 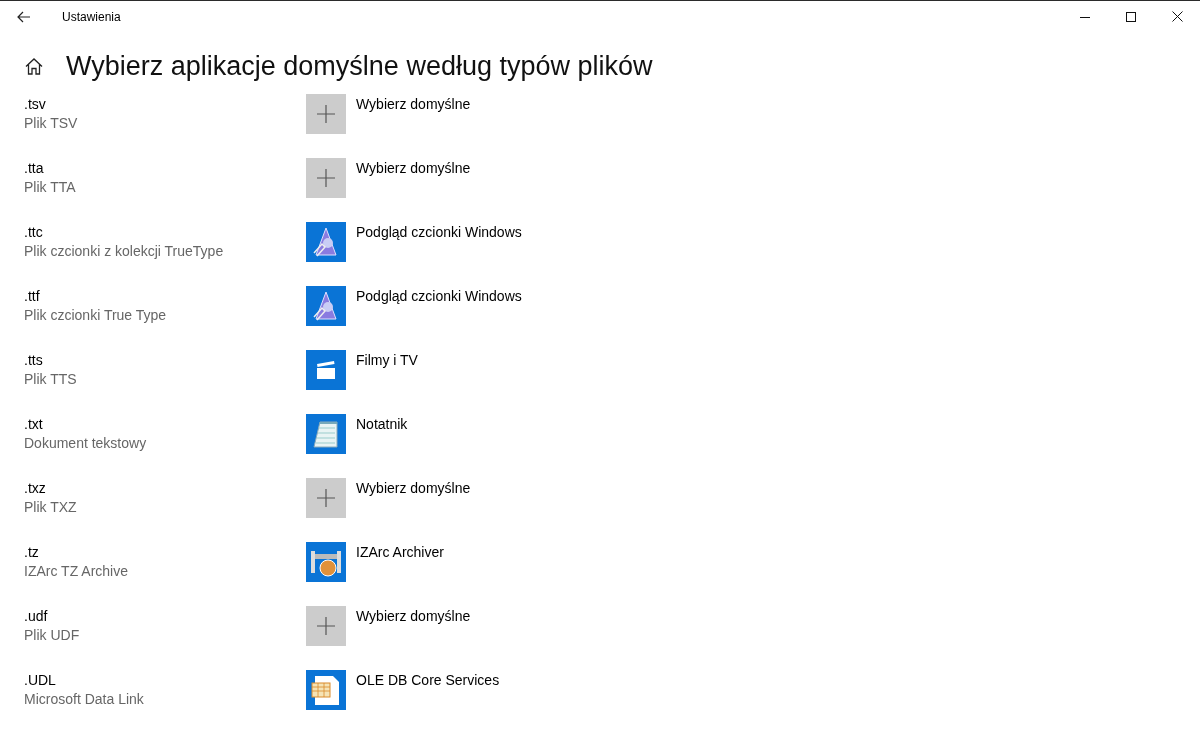 I want to click on file-type-description: Microsoft Data Link, so click(x=84, y=699).